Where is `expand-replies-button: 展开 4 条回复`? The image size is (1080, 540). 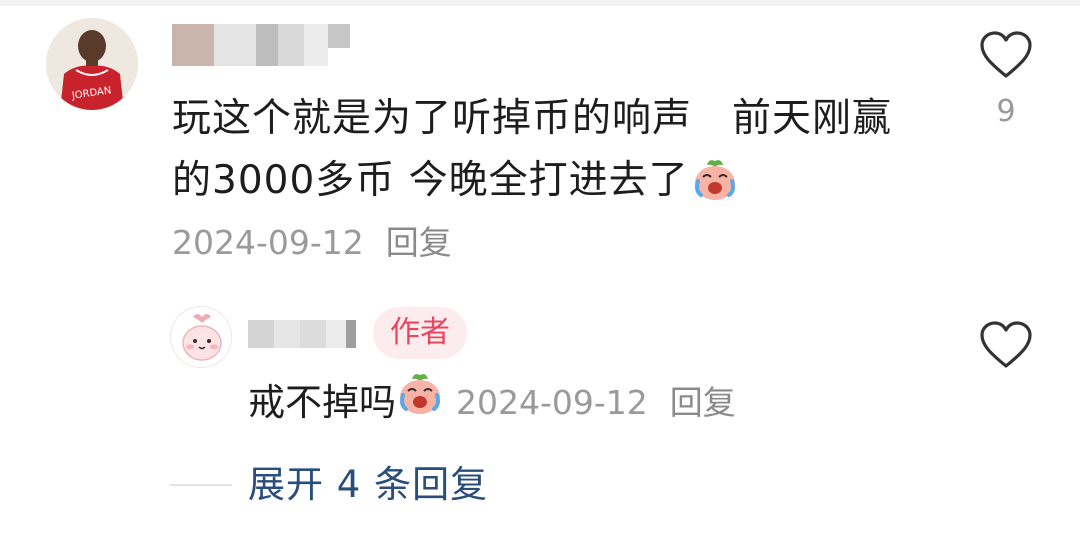
expand-replies-button: 展开 4 条回复 is located at coordinates (368, 485).